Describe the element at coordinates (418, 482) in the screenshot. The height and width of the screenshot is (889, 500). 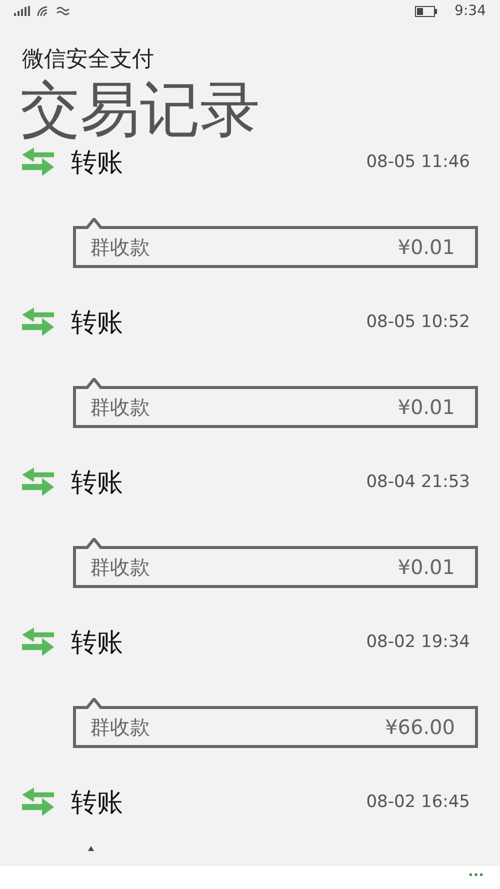
I see `transaction-time: 08-04 21:53` at that location.